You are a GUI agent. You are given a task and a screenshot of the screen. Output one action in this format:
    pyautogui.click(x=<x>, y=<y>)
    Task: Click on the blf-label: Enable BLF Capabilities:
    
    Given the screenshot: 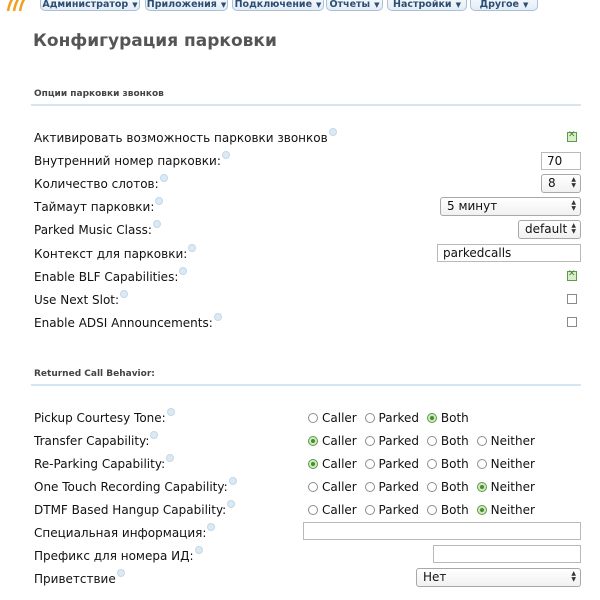 What is the action you would take?
    pyautogui.click(x=111, y=275)
    